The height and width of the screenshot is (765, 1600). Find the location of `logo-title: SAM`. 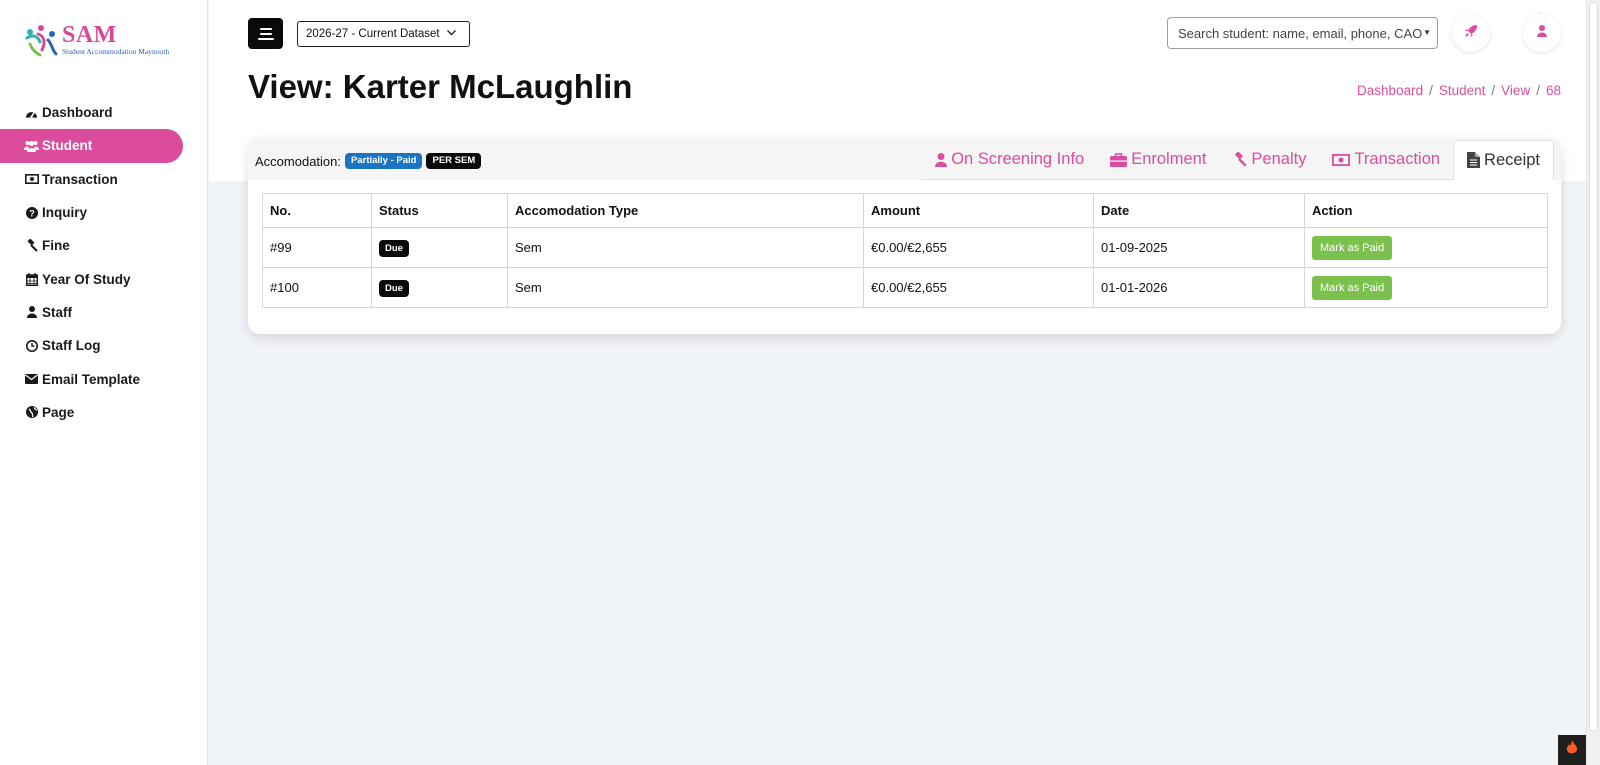

logo-title: SAM is located at coordinates (89, 35).